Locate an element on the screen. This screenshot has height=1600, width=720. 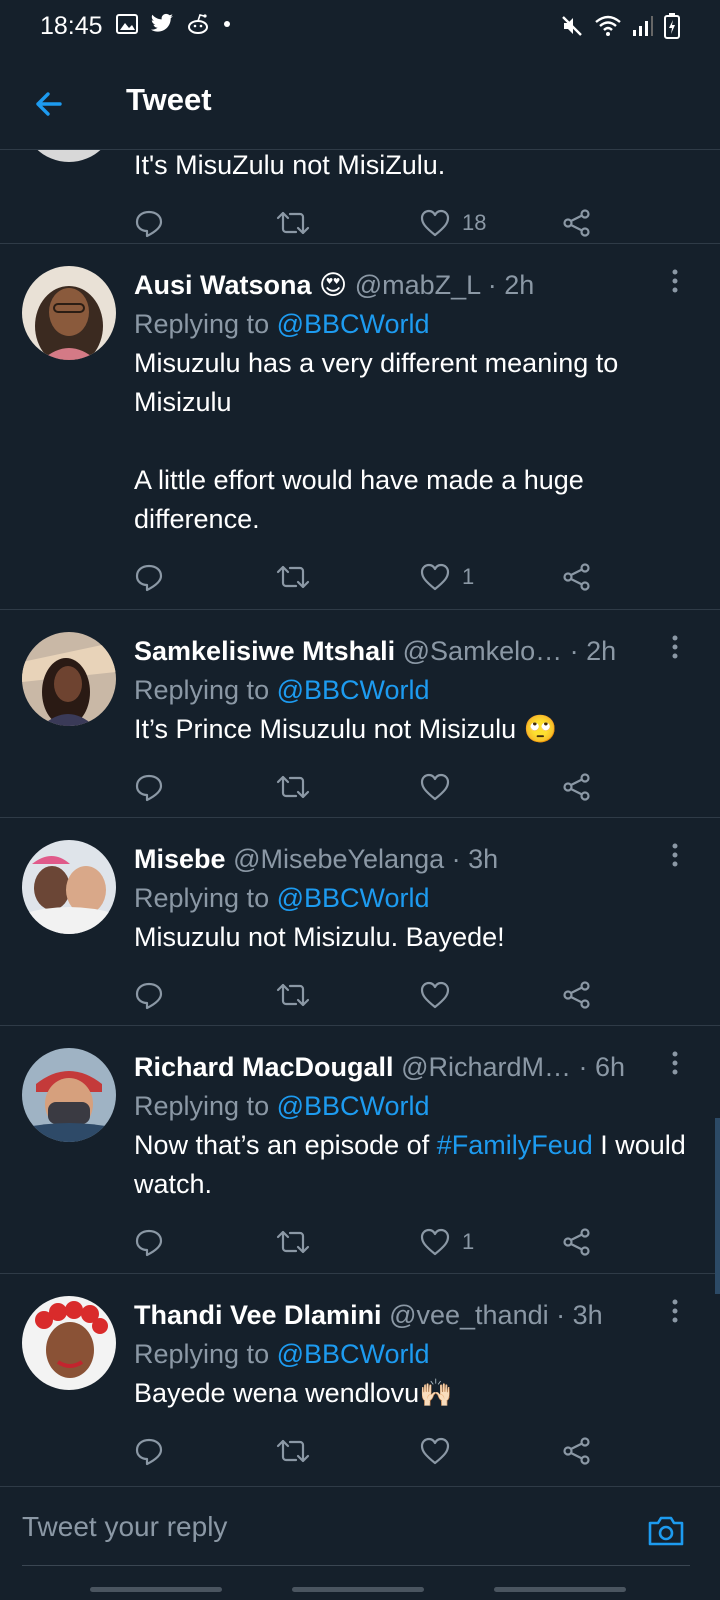
back-arrow-icon is located at coordinates (50, 104).